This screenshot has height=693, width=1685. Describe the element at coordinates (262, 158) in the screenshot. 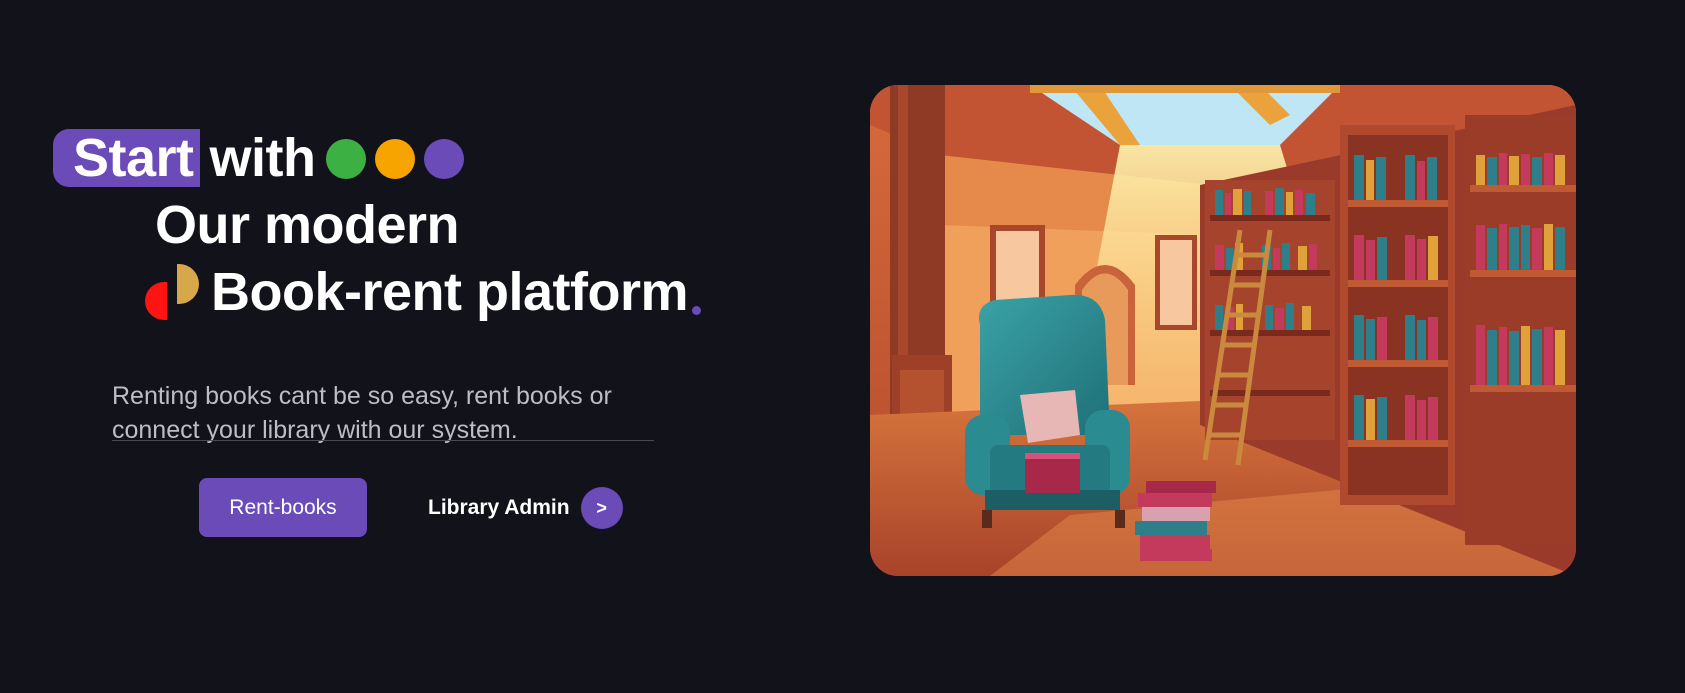

I see `headline-with-word: with` at that location.